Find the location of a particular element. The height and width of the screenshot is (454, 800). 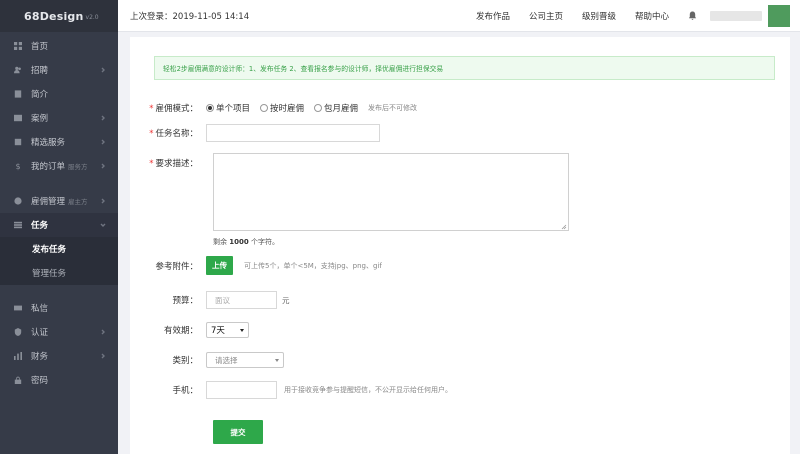

logo: 68Design v2.0 is located at coordinates (59, 16).